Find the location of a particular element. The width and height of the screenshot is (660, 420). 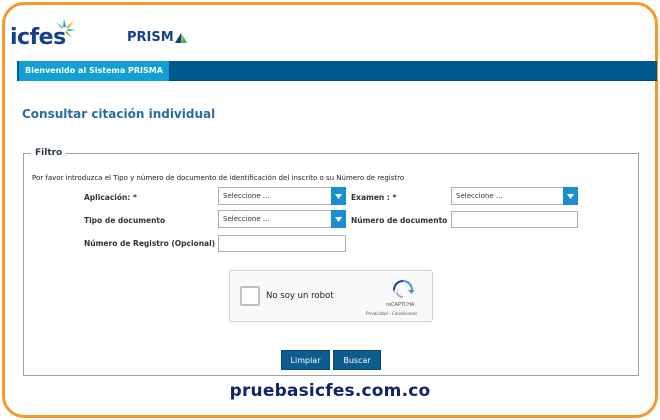

recaptcha-label: No soy un robot is located at coordinates (300, 296).